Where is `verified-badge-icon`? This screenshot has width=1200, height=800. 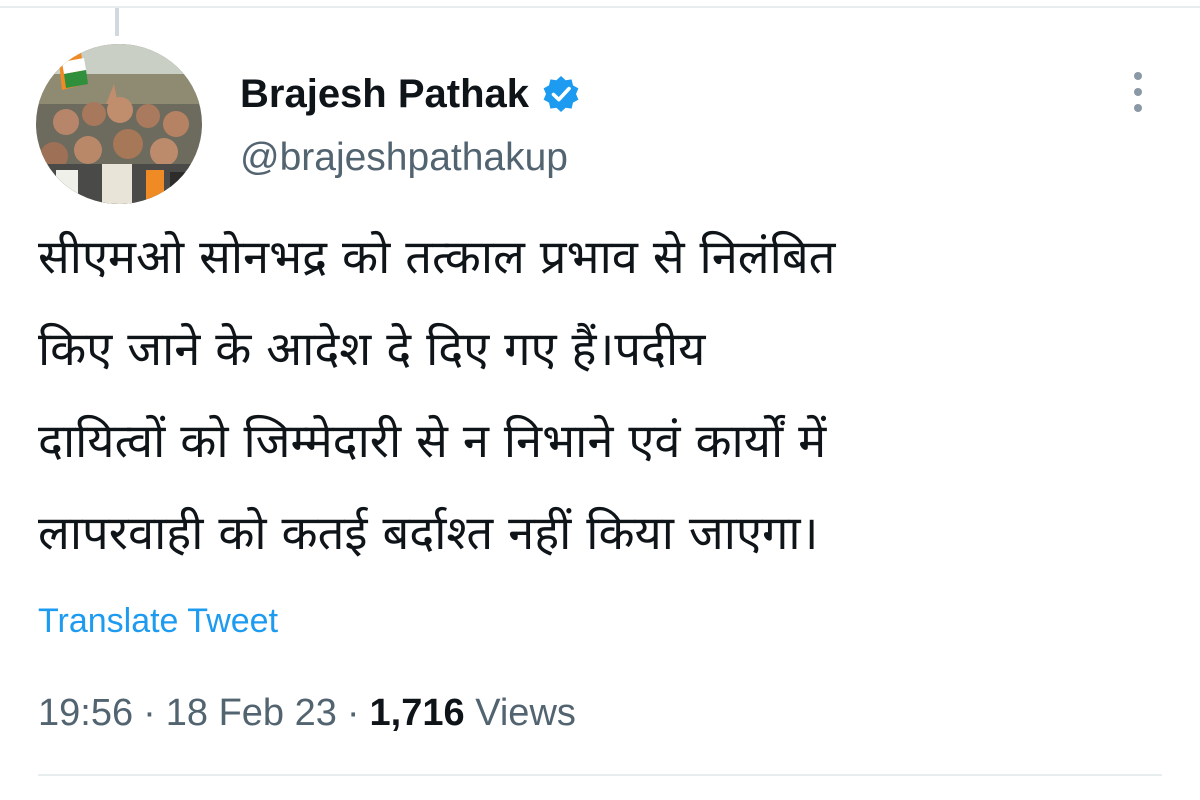 verified-badge-icon is located at coordinates (561, 94).